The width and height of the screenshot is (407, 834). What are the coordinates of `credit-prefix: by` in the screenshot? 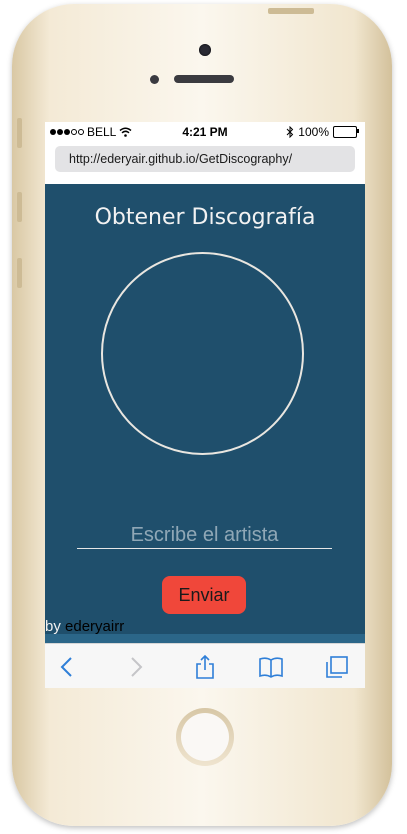 It's located at (53, 626).